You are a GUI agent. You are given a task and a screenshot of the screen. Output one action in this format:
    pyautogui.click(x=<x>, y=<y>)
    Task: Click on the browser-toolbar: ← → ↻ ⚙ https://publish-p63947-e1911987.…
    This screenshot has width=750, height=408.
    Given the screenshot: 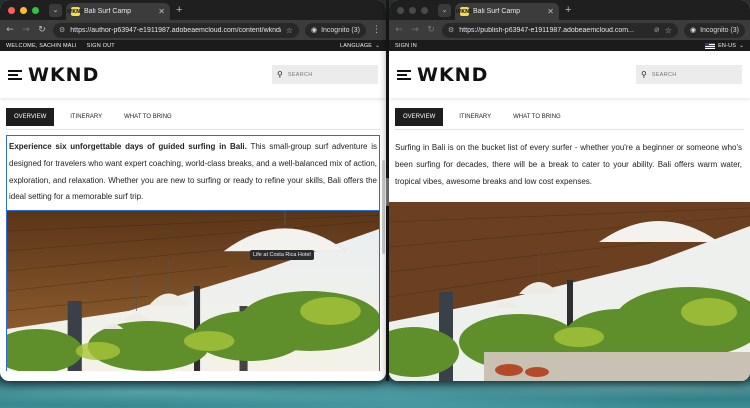 What is the action you would take?
    pyautogui.click(x=569, y=30)
    